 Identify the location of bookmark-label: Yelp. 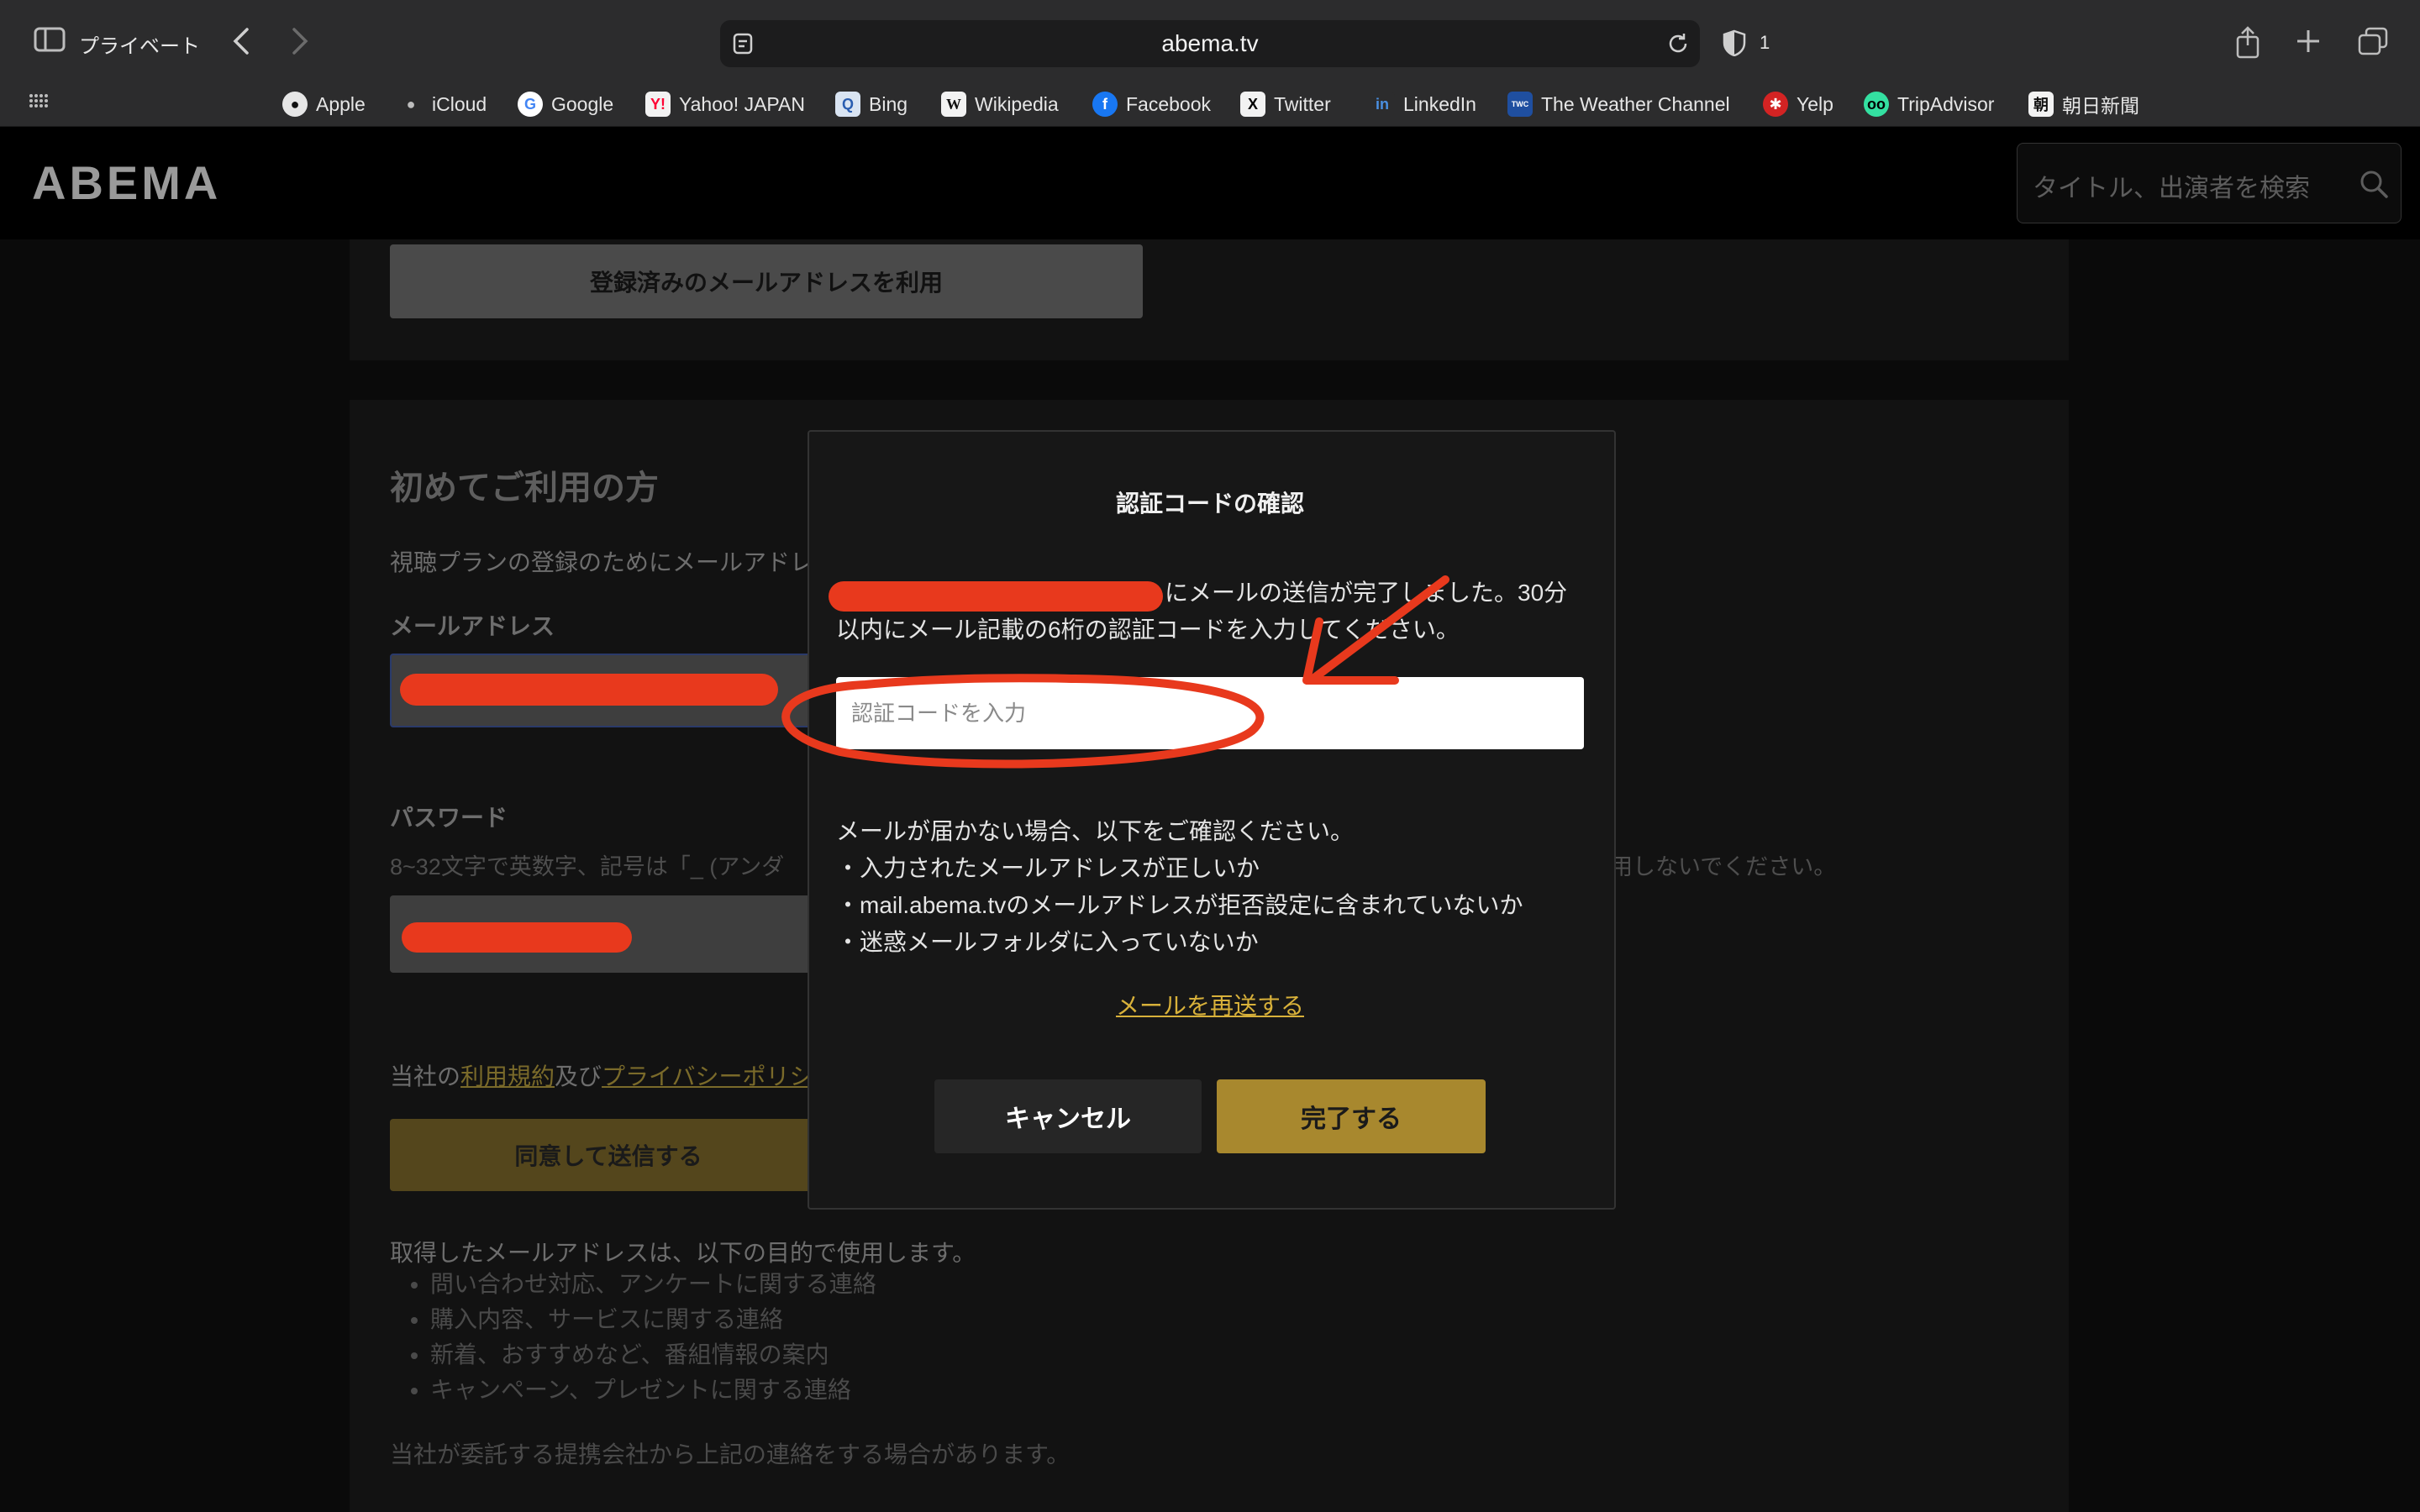
(1815, 103).